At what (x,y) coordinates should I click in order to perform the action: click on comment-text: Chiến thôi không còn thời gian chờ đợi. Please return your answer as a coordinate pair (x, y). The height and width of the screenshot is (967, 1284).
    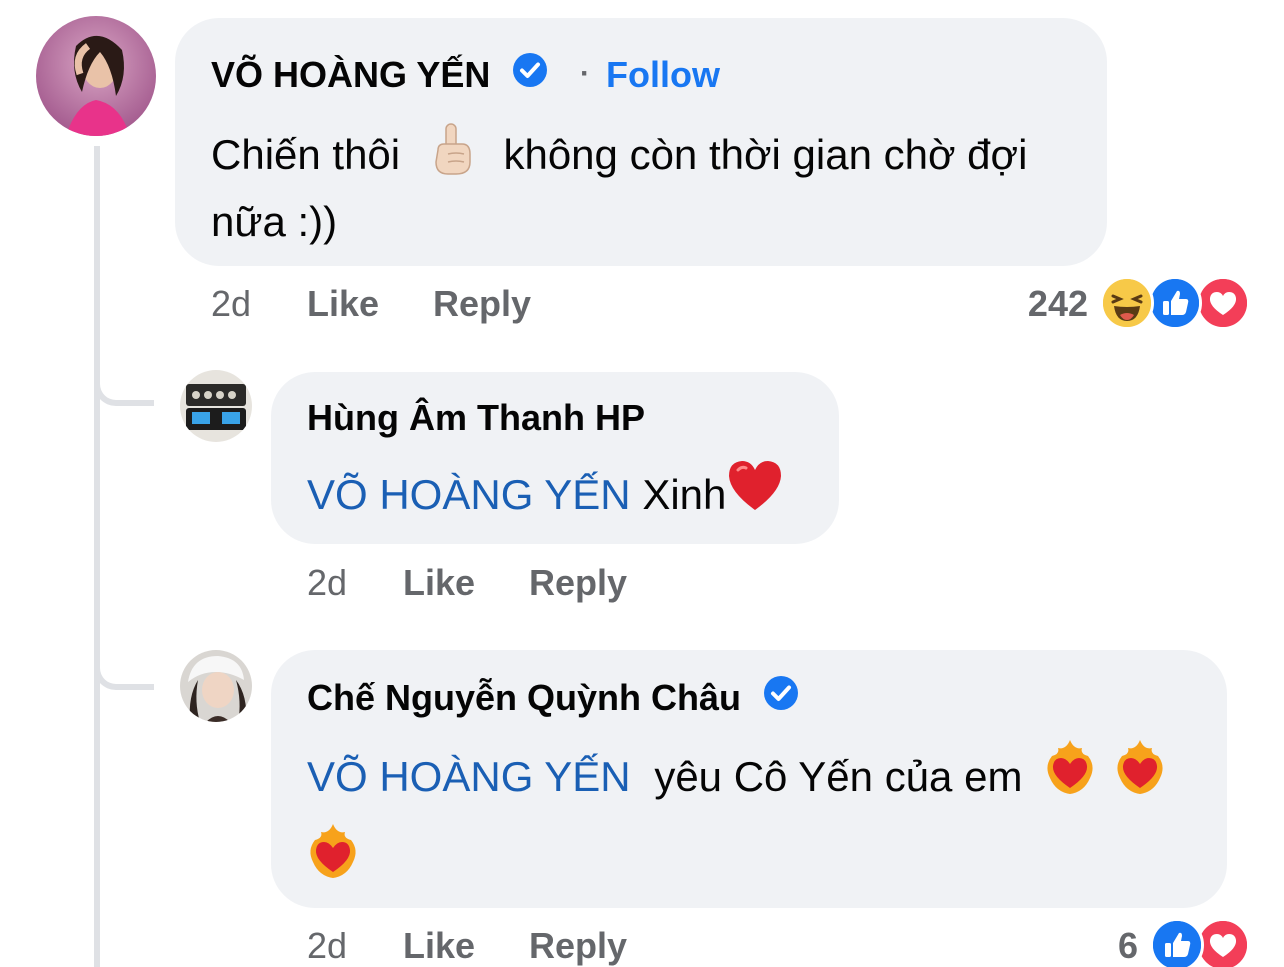
    Looking at the image, I should click on (651, 158).